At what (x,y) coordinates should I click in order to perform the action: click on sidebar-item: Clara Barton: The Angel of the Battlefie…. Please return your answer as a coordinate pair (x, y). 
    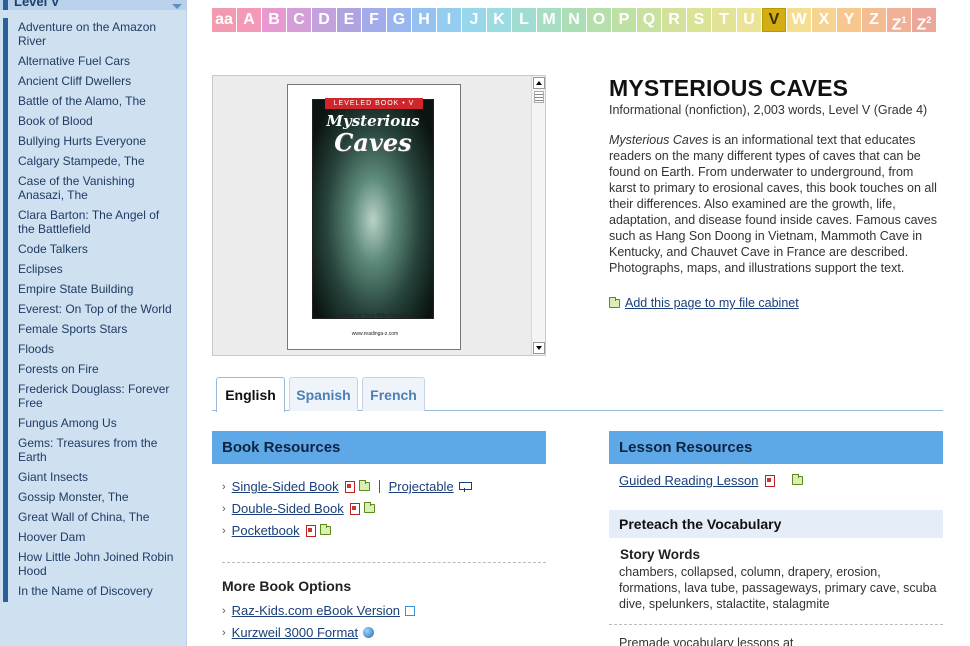
    Looking at the image, I should click on (93, 223).